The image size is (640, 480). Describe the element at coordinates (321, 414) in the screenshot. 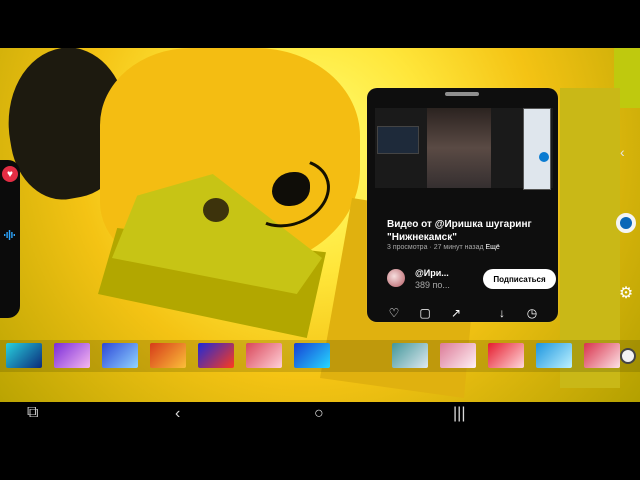

I see `home-icon: ○` at that location.